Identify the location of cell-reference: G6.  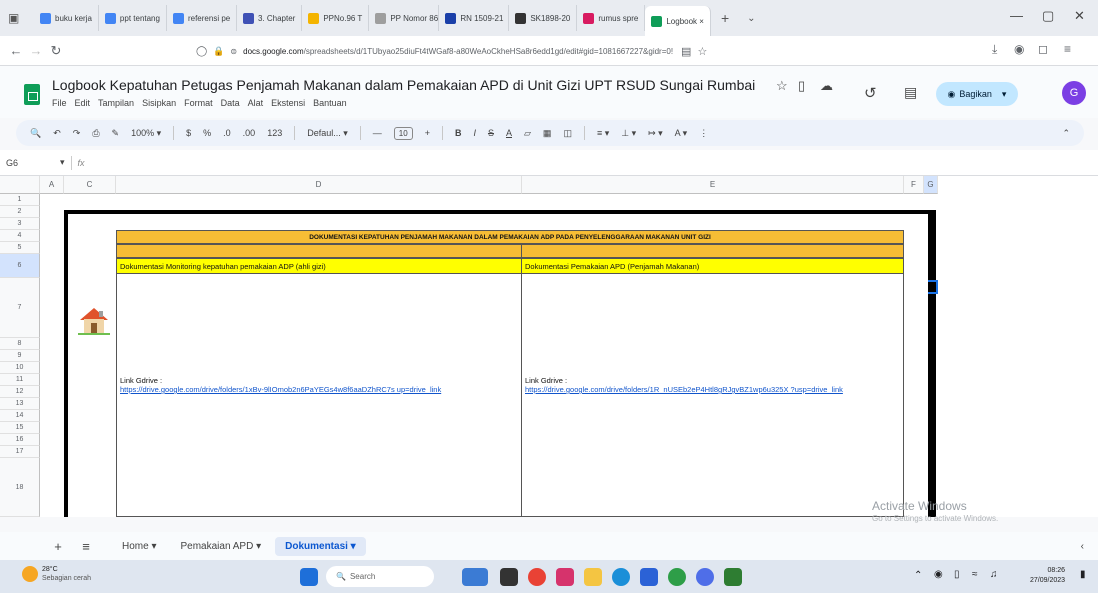
(30, 163).